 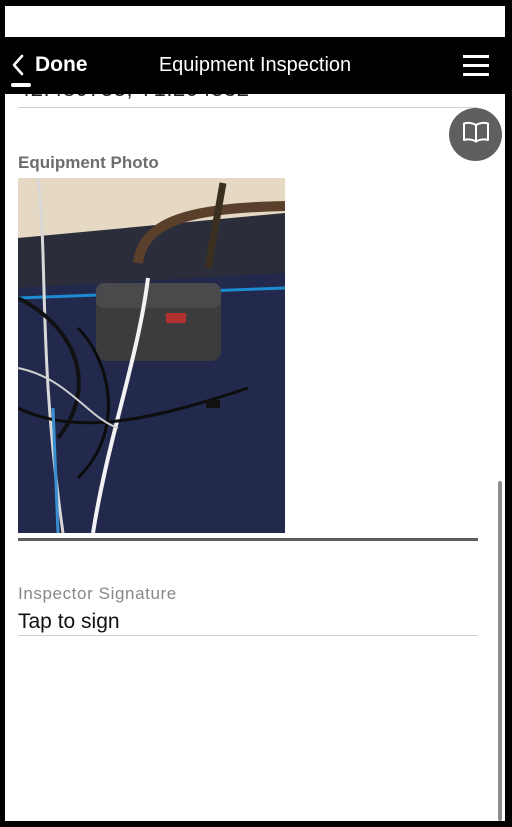 I want to click on hamburger-menu-icon, so click(x=476, y=66).